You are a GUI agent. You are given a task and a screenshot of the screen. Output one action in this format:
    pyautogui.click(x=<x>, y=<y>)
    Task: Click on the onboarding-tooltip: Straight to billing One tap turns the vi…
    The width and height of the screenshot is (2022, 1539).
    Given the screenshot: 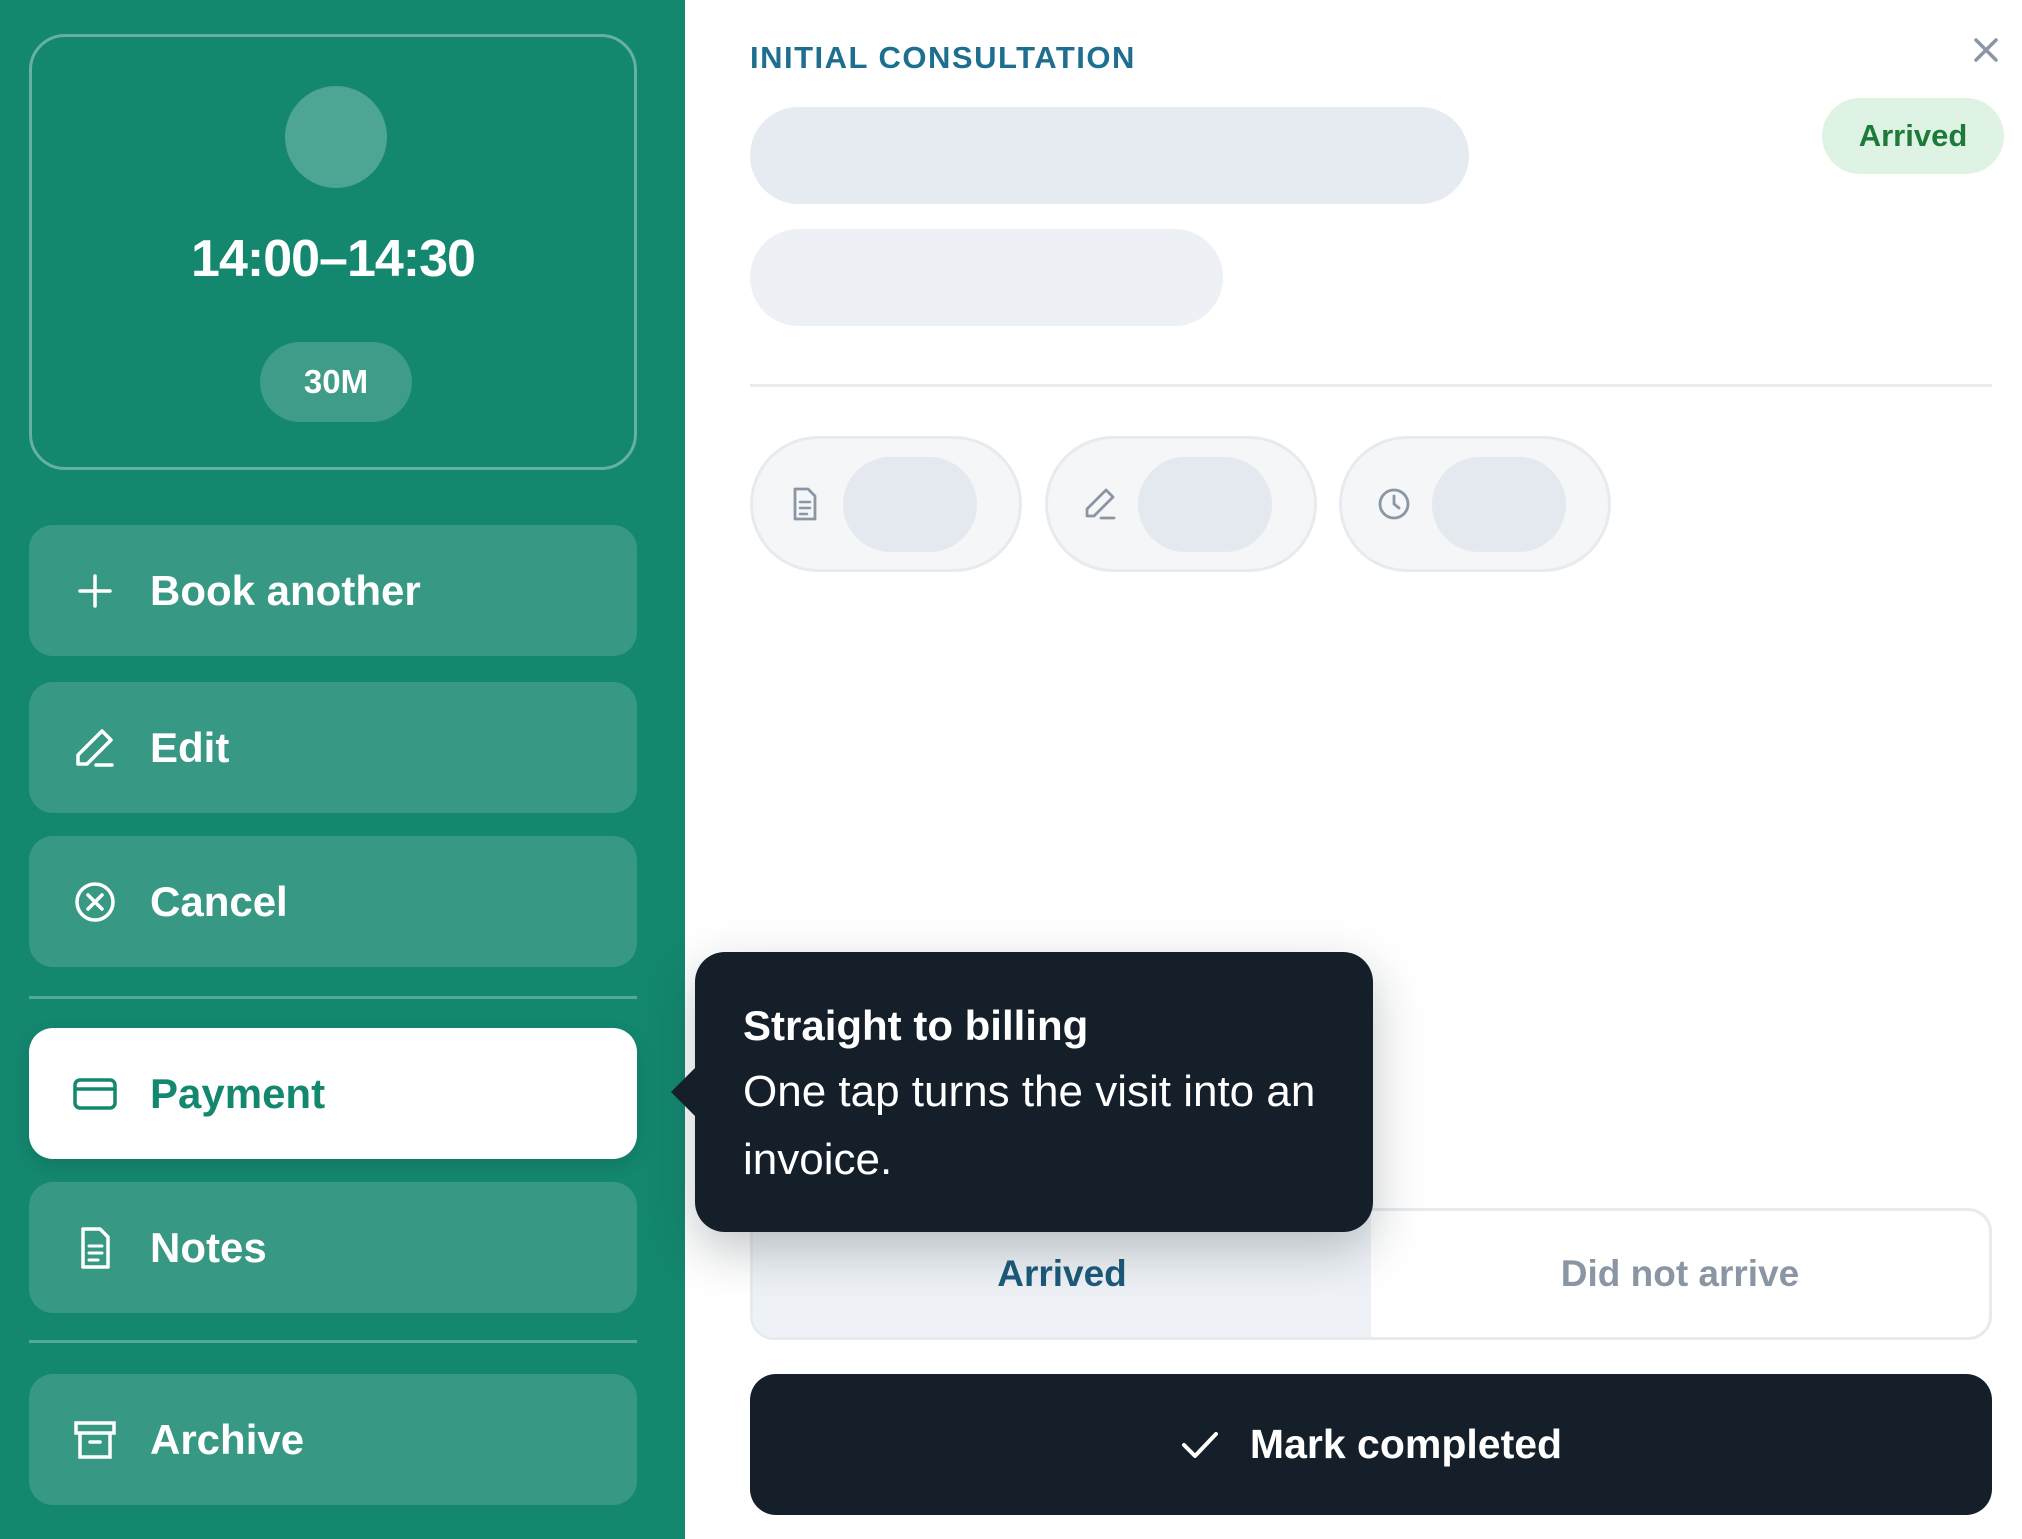 What is the action you would take?
    pyautogui.click(x=1022, y=1092)
    